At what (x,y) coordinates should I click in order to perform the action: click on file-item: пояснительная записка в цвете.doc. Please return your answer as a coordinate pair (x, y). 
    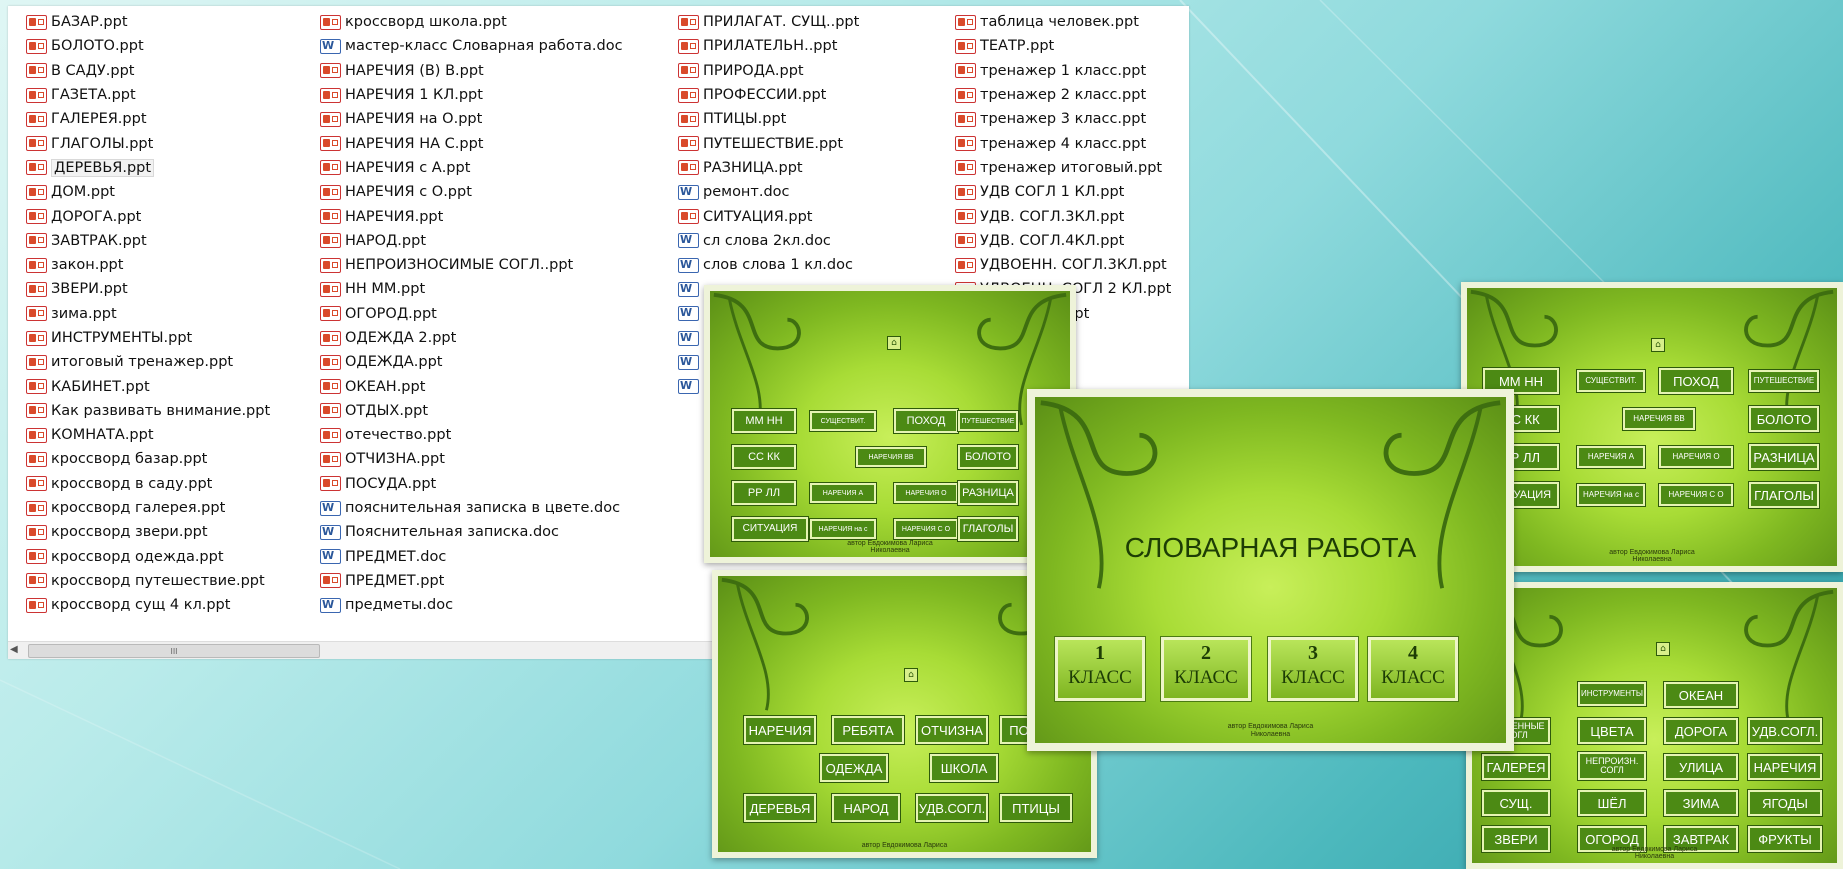
    Looking at the image, I should click on (471, 508).